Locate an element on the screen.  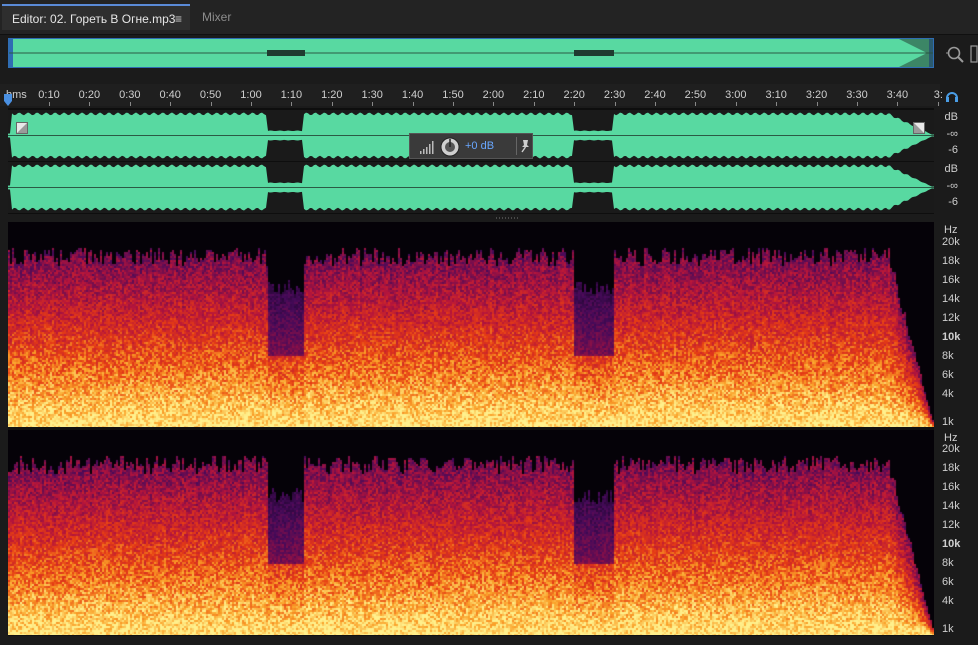
panel-splitter is located at coordinates (508, 218).